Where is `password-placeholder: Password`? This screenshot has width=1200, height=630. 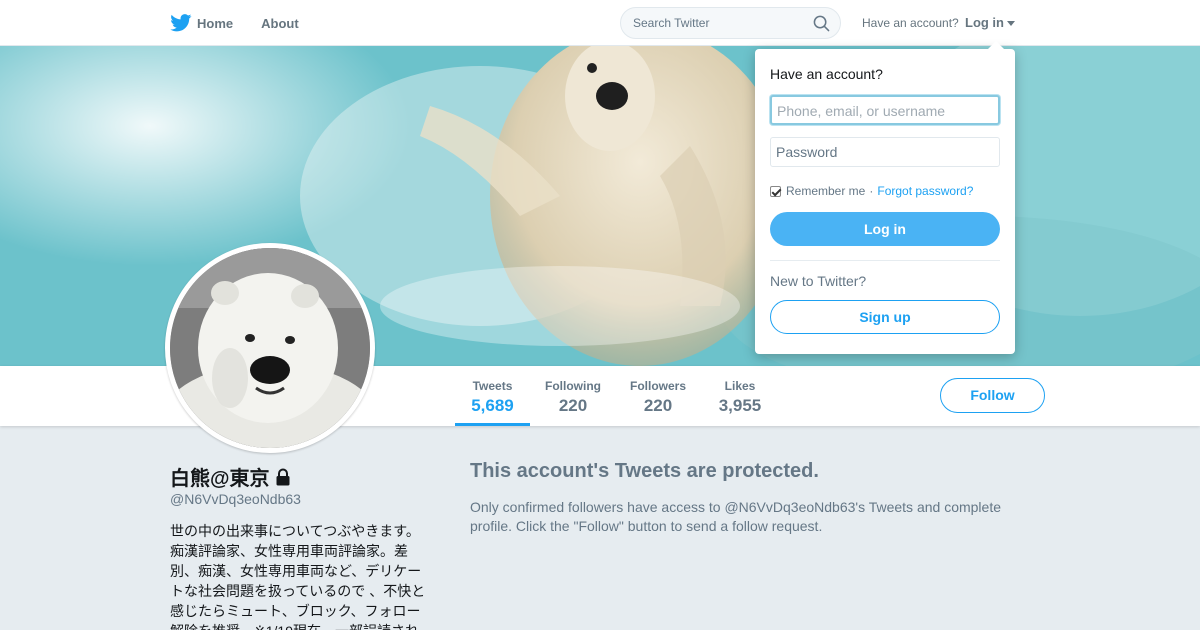
password-placeholder: Password is located at coordinates (807, 152).